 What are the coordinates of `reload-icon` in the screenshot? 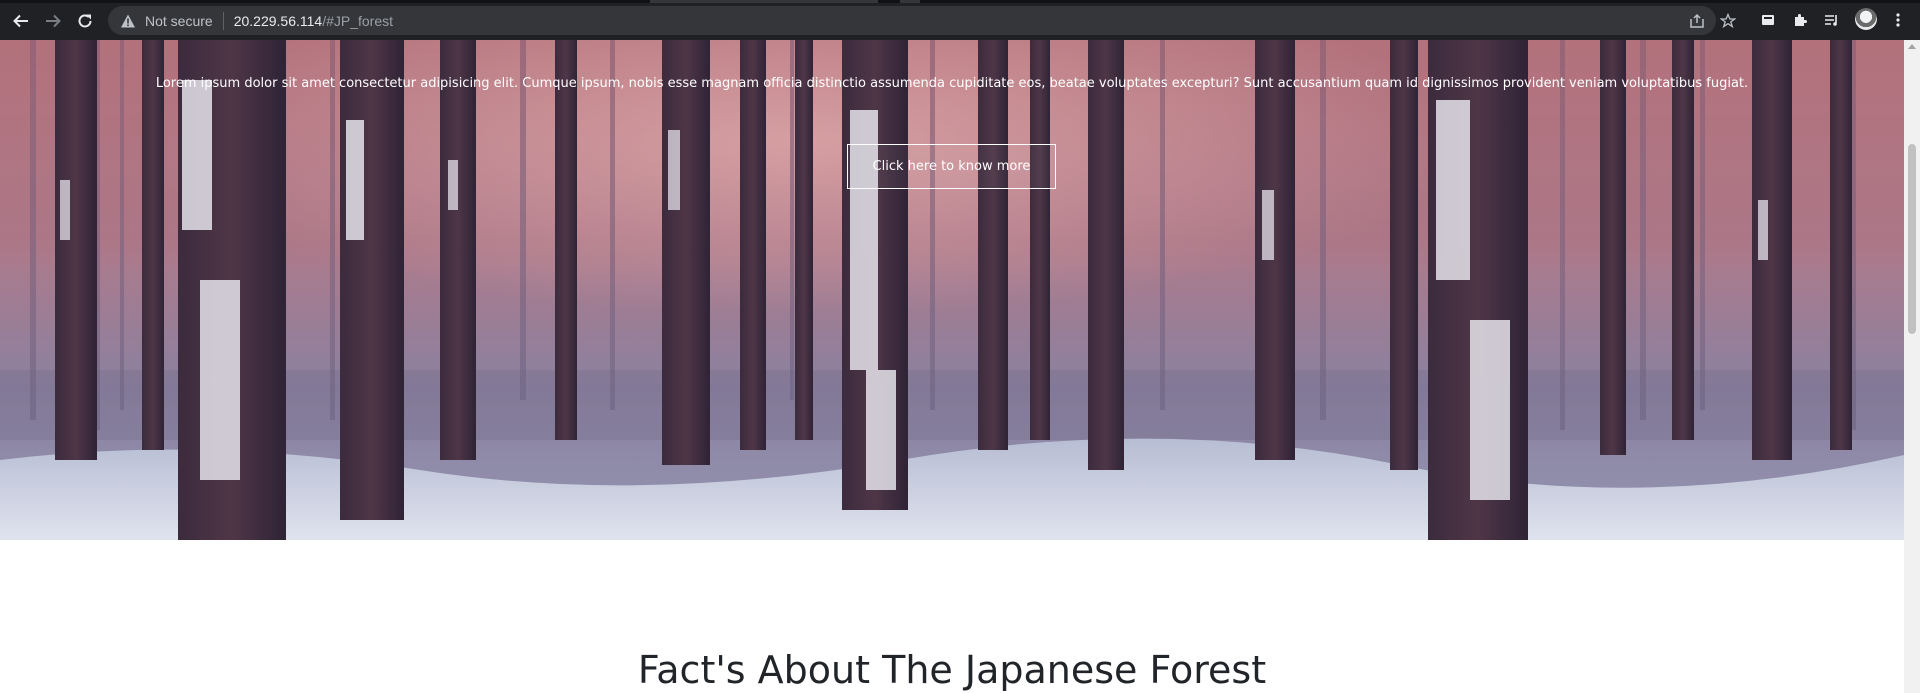 It's located at (85, 21).